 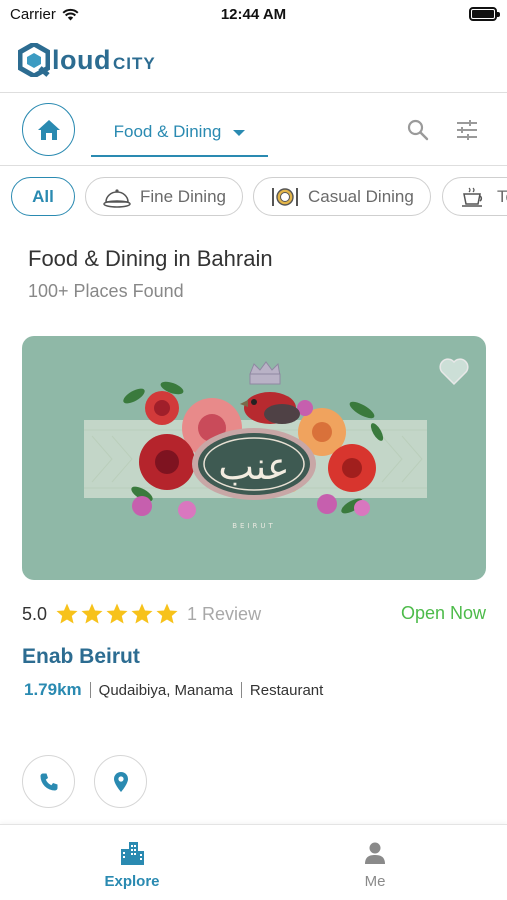 I want to click on chip-tea: Te, so click(x=474, y=196).